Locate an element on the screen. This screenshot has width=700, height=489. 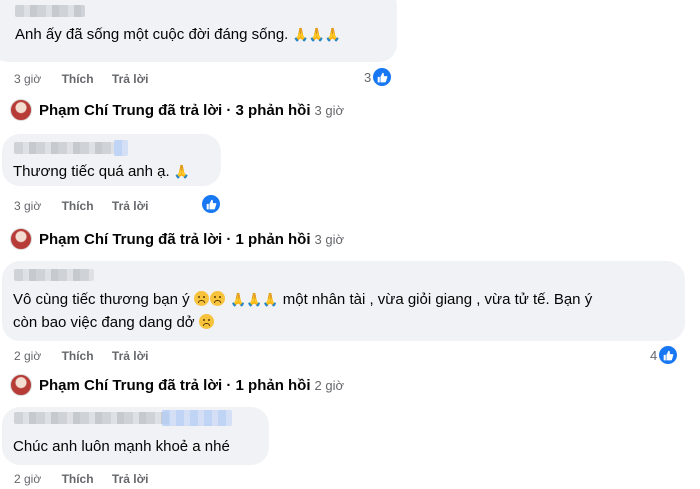
comment-text: Thương tiếc quá anh ạ. 🙏 is located at coordinates (102, 171).